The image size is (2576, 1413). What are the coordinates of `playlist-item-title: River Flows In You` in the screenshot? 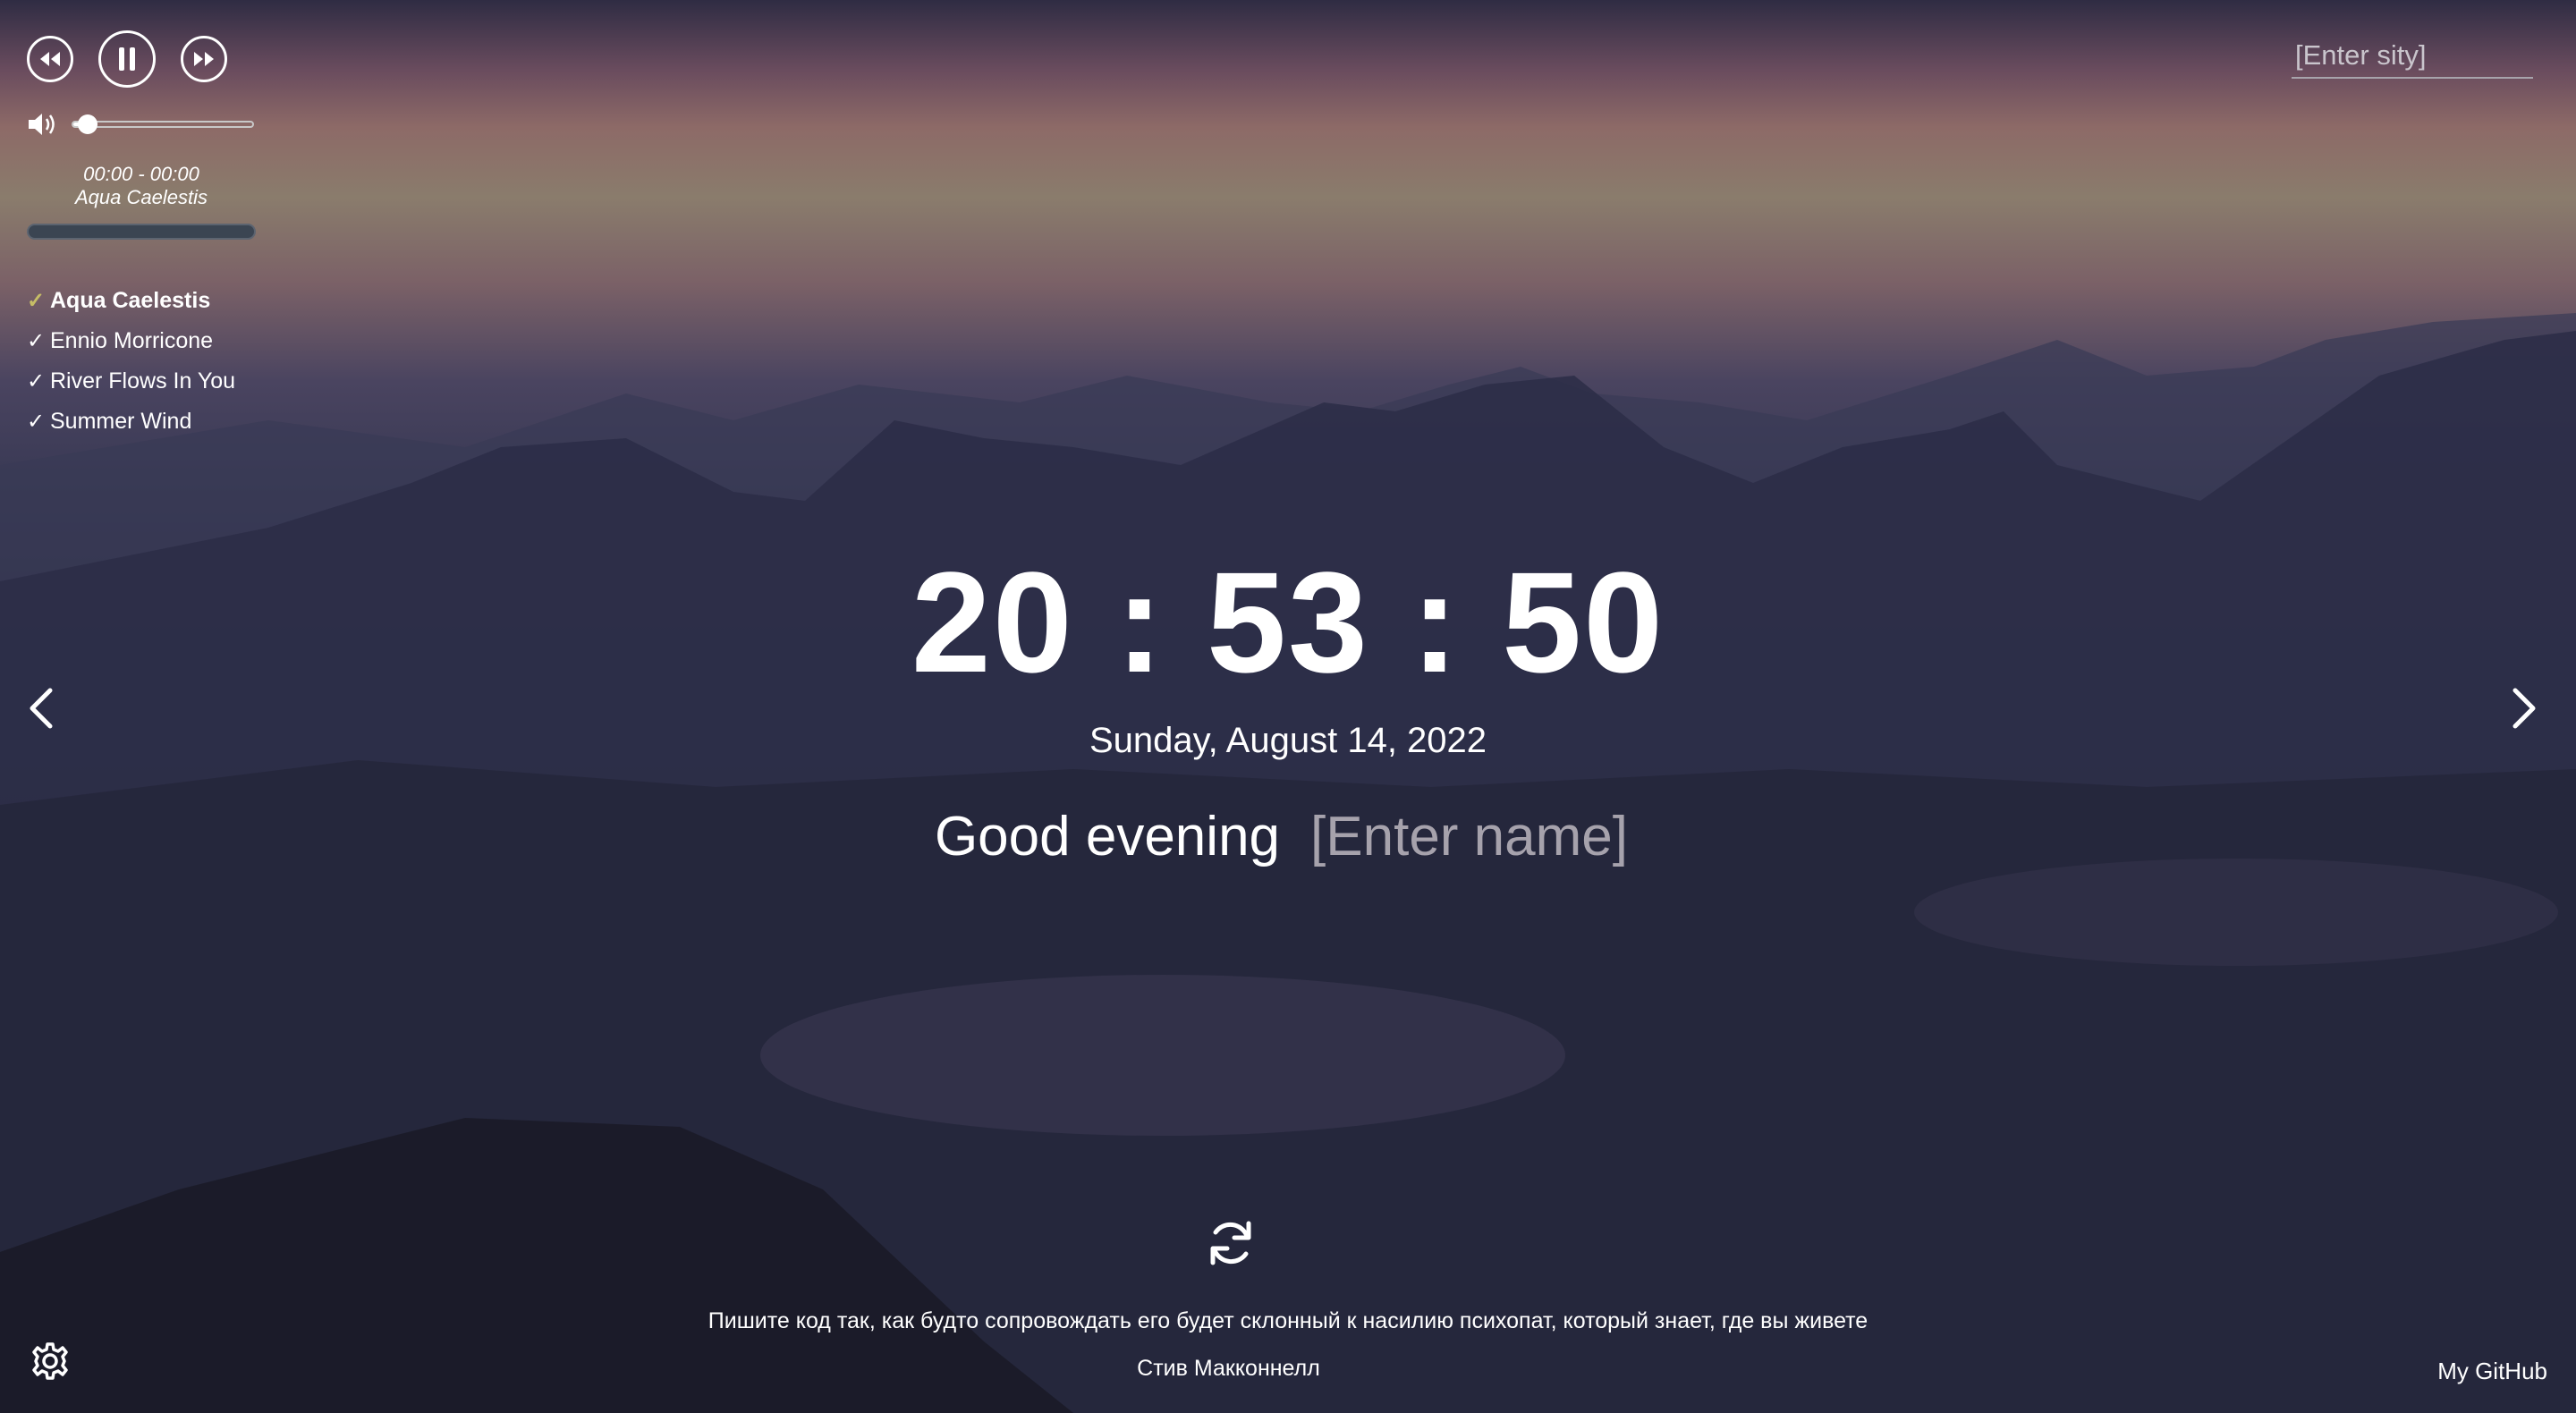 It's located at (143, 380).